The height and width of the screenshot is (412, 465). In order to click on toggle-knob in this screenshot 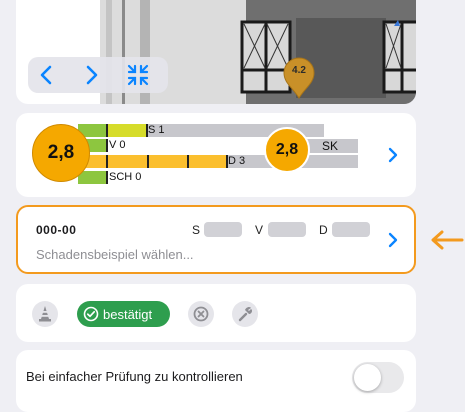, I will do `click(367, 377)`.